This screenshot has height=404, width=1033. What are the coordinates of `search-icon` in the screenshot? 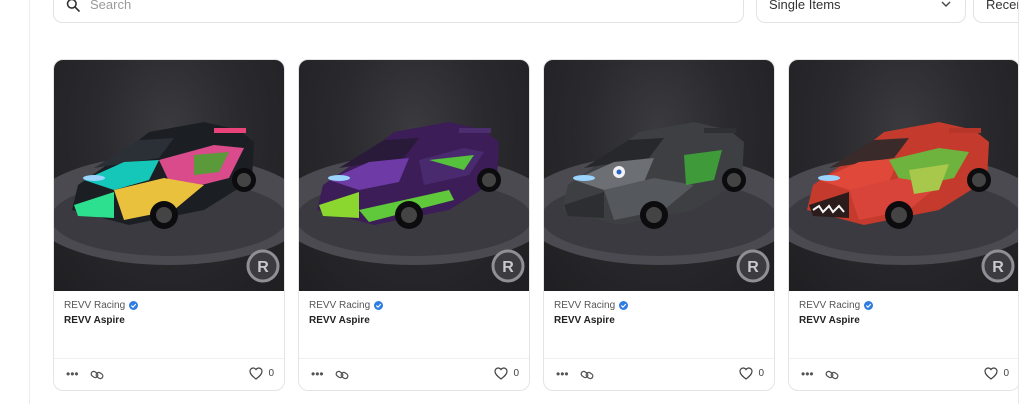 It's located at (73, 6).